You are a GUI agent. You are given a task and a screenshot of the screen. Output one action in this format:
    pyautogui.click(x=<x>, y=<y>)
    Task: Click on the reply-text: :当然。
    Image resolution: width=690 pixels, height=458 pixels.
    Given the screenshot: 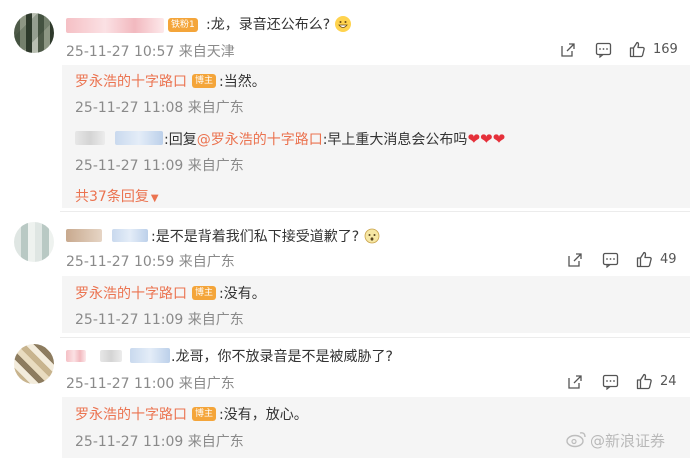 What is the action you would take?
    pyautogui.click(x=242, y=82)
    